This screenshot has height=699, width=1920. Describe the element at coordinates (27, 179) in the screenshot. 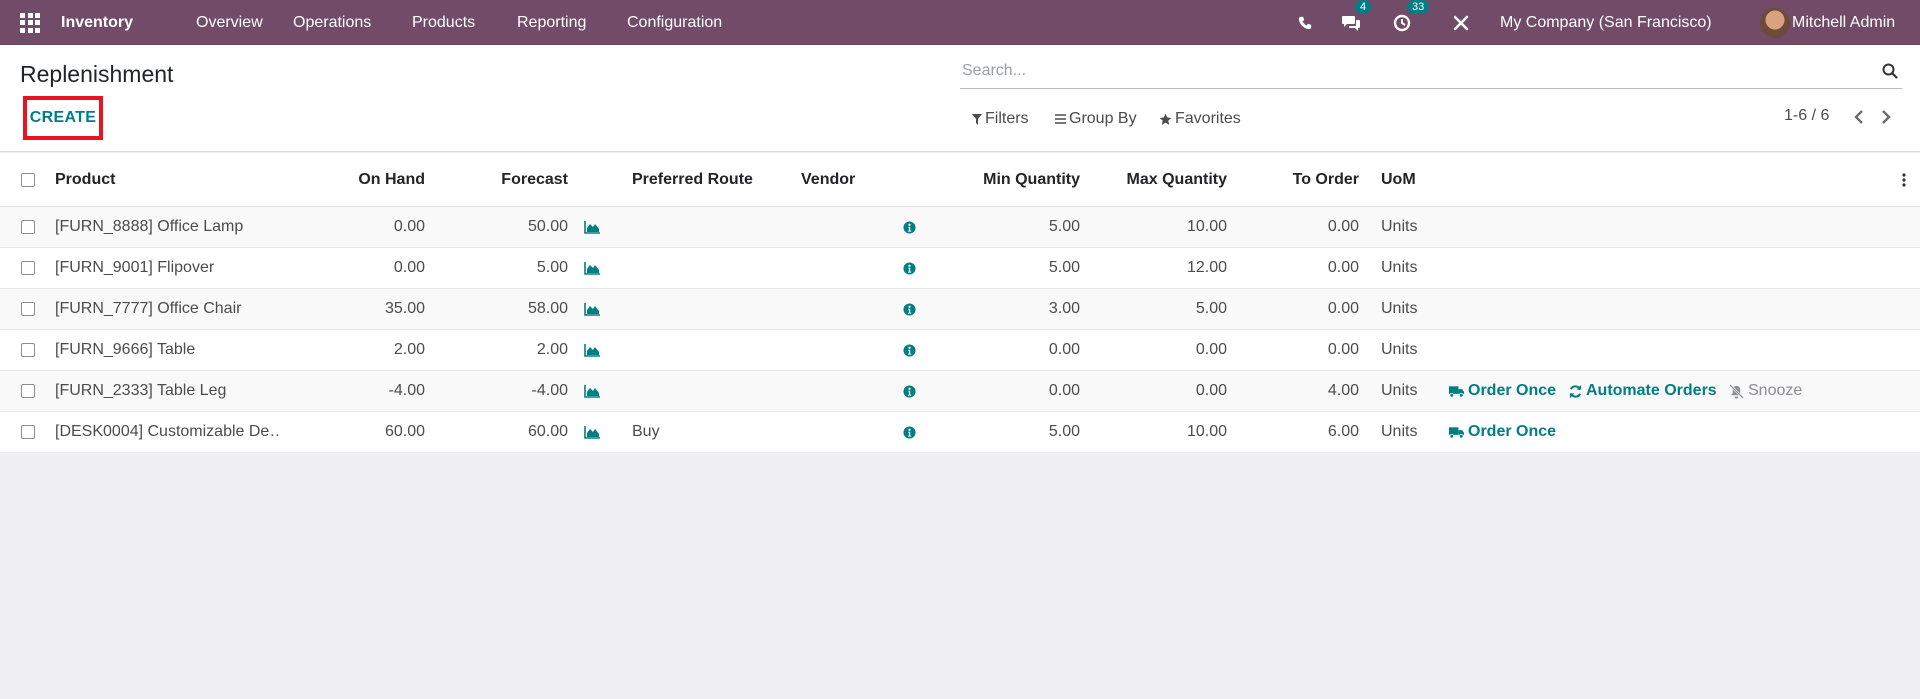

I see `select-all-checkbox` at that location.